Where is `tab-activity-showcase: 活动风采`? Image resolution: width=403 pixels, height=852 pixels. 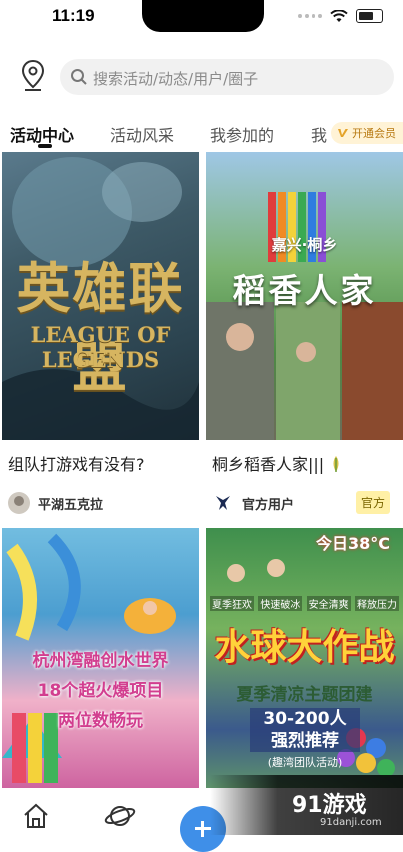 tab-activity-showcase: 活动风采 is located at coordinates (142, 134).